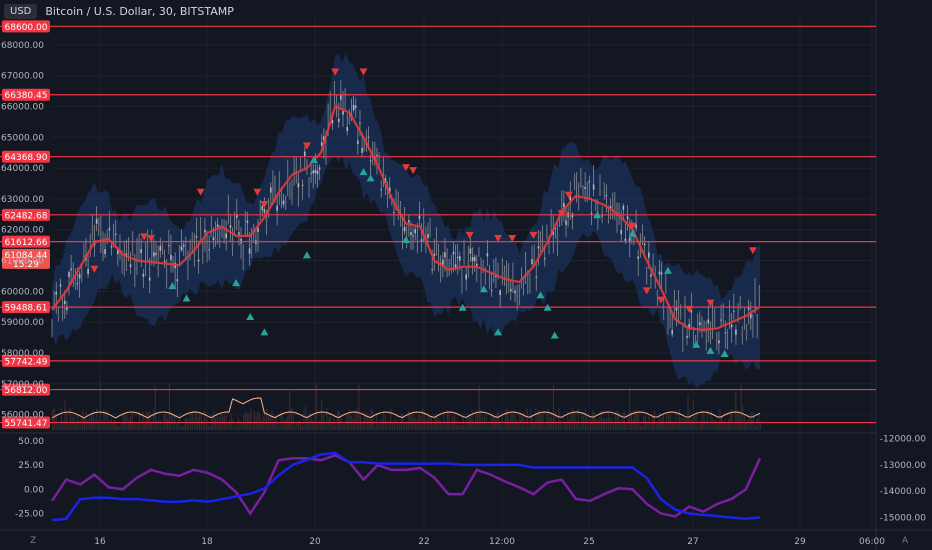 The height and width of the screenshot is (550, 932). Describe the element at coordinates (903, 466) in the screenshot. I see `osc-right-tick: -13000.00` at that location.